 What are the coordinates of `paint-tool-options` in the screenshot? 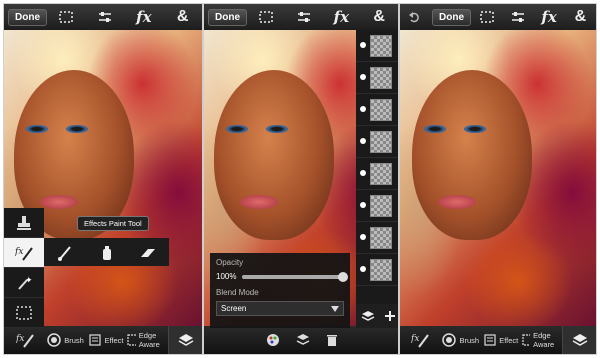 It's located at (106, 252).